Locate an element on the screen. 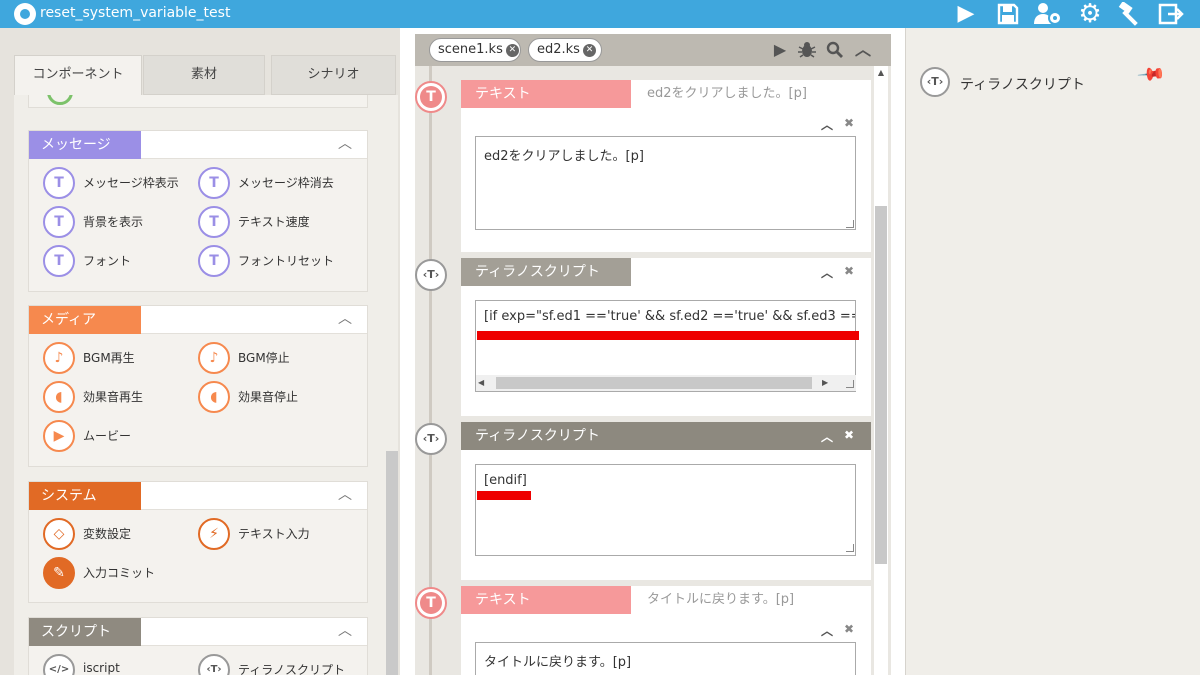 This screenshot has width=1200, height=675. tab-scenario: シナリオ is located at coordinates (333, 75).